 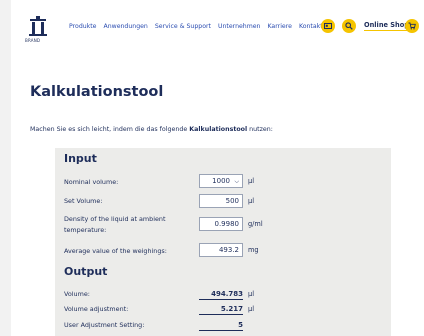 What do you see at coordinates (255, 224) in the screenshot?
I see `density-unit: g/ml` at bounding box center [255, 224].